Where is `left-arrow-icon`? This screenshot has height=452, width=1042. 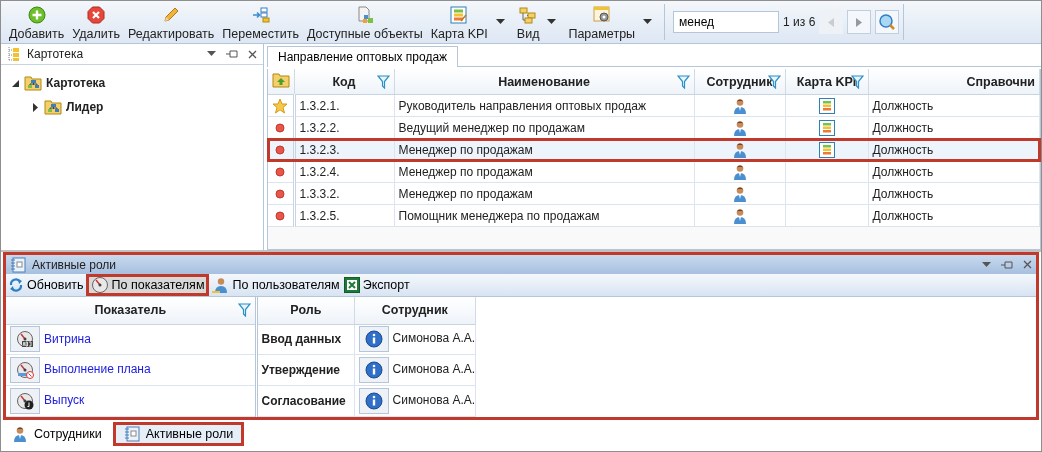 left-arrow-icon is located at coordinates (831, 22).